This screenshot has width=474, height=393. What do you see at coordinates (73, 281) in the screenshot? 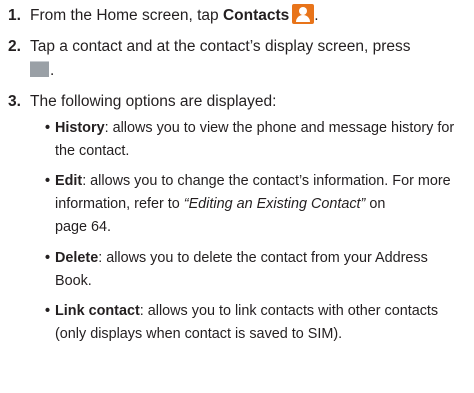
I see `option-desc-cont: Book.` at bounding box center [73, 281].